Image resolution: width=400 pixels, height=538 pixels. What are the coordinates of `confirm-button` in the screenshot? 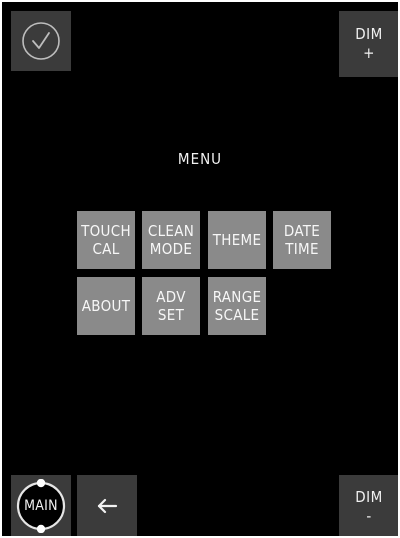 It's located at (41, 41).